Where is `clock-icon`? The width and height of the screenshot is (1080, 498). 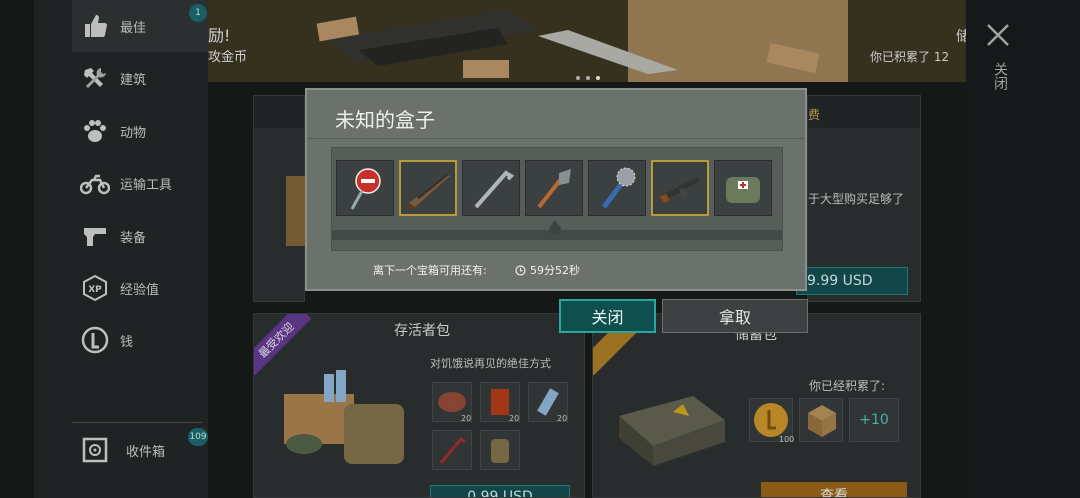
clock-icon is located at coordinates (520, 270).